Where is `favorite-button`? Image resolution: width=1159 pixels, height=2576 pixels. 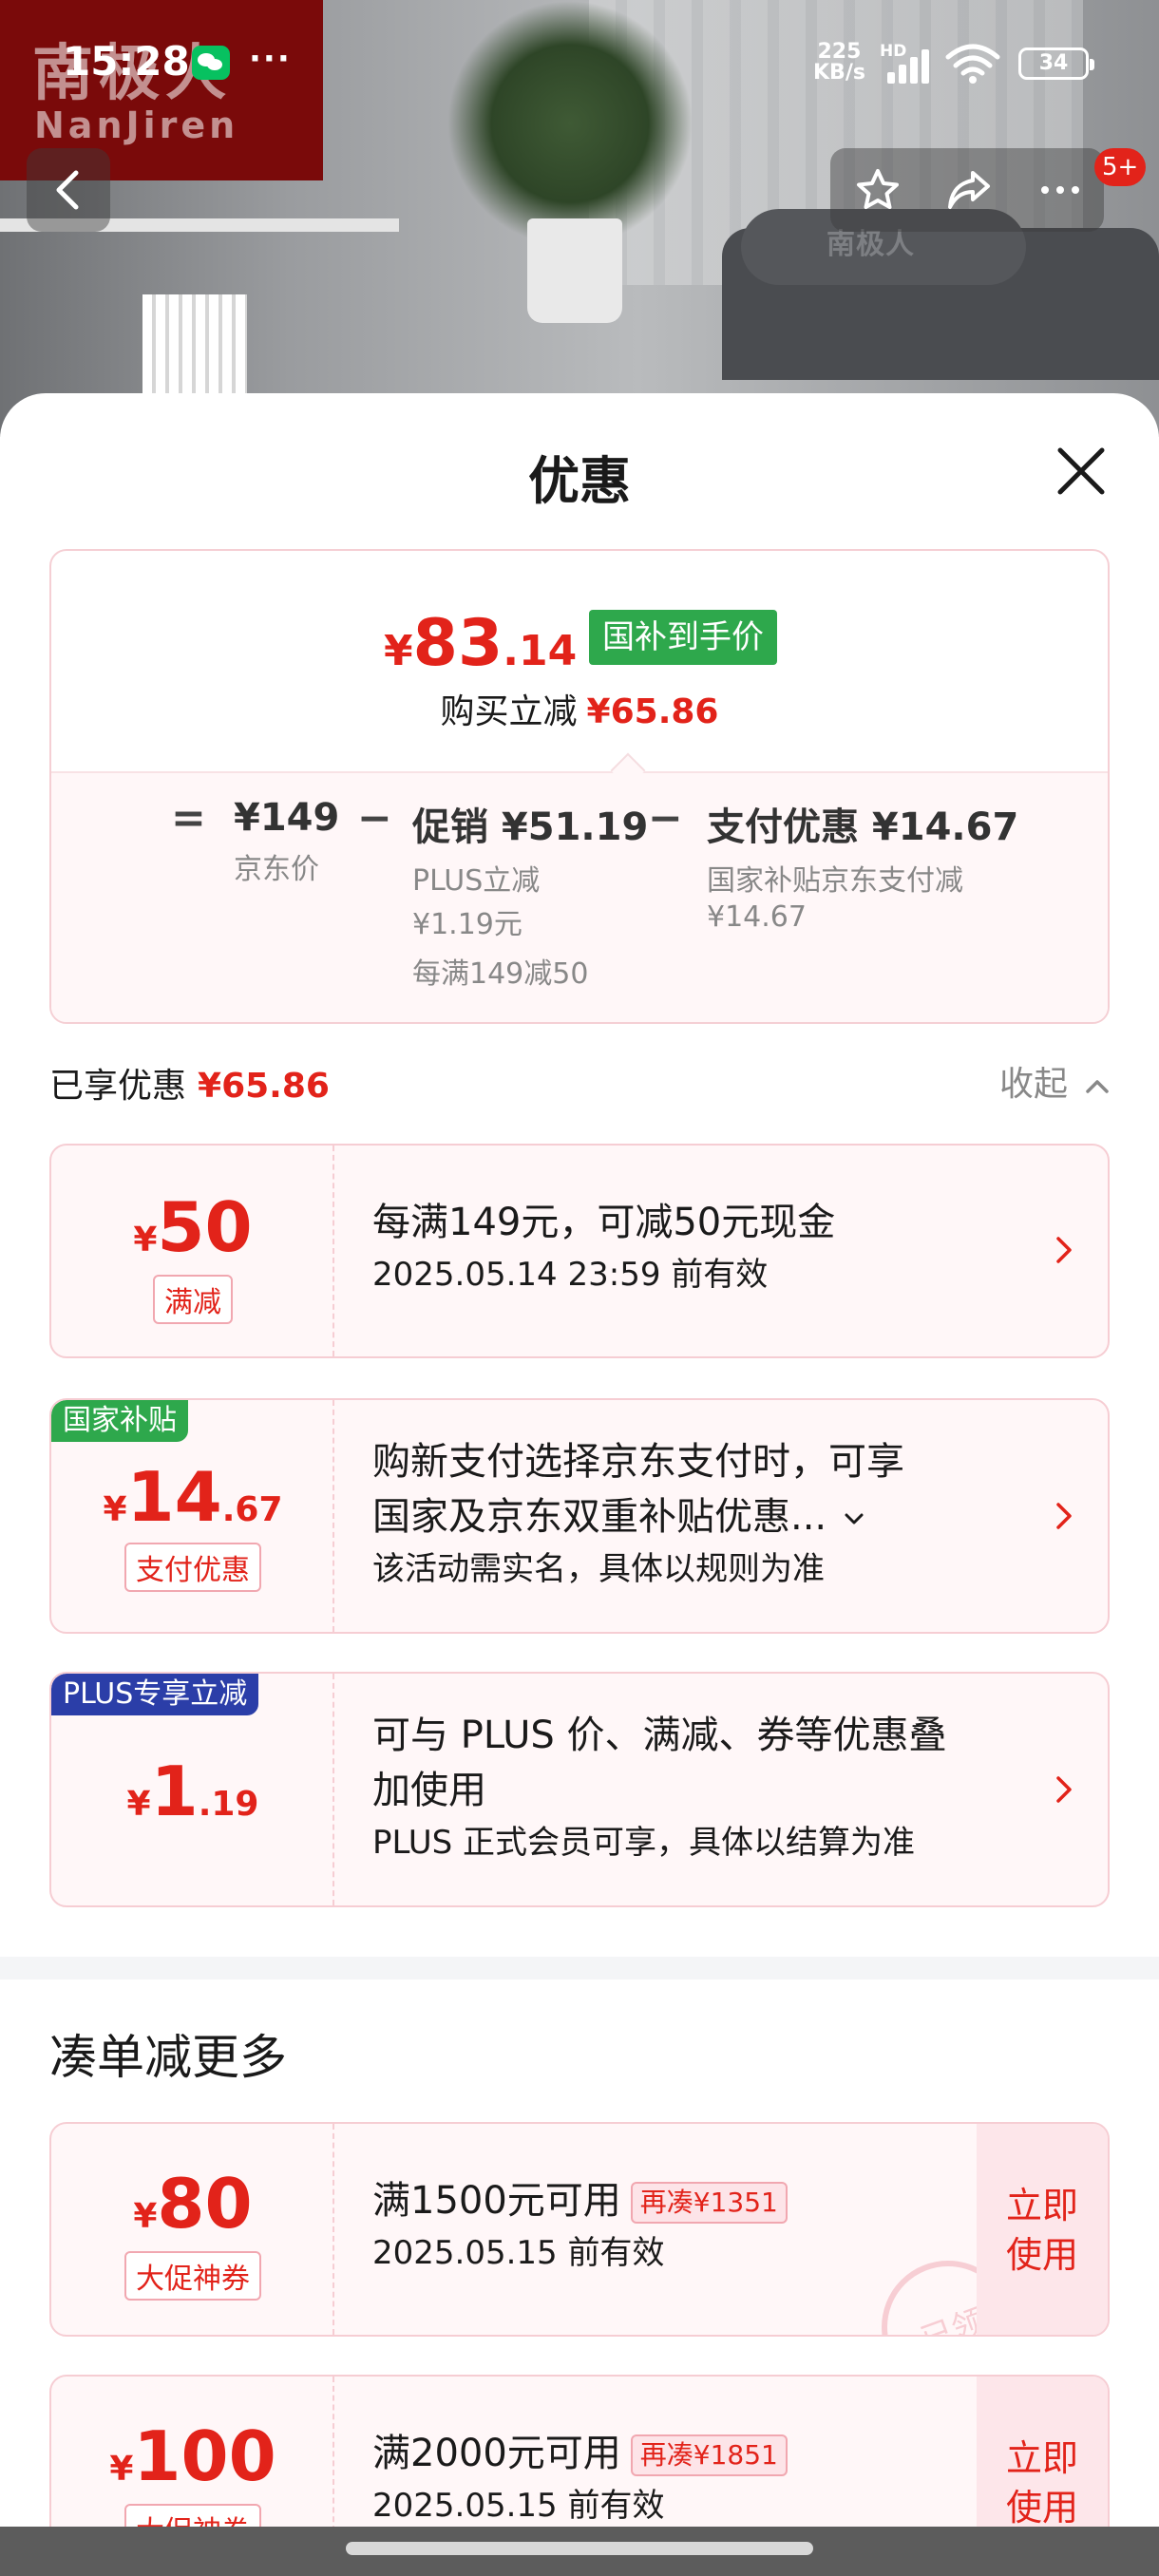 favorite-button is located at coordinates (878, 190).